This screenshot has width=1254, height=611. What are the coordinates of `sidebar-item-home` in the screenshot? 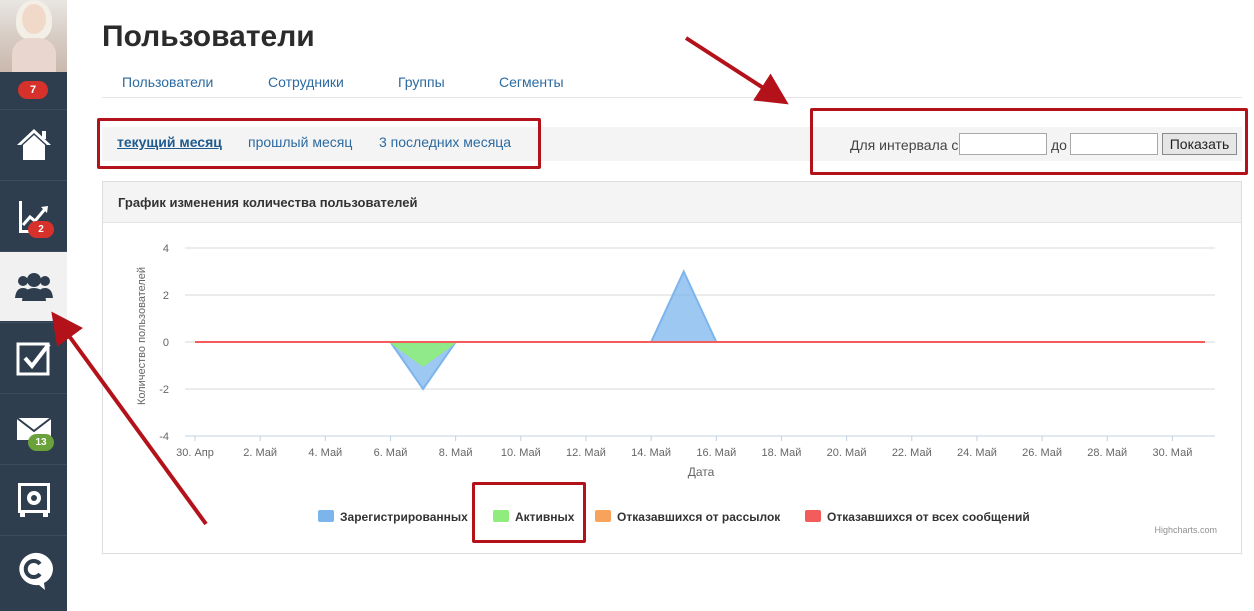 It's located at (33, 144).